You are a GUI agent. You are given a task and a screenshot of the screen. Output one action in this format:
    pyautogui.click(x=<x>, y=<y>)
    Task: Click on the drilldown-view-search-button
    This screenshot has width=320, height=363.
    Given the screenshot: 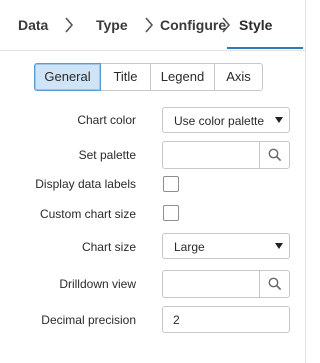 What is the action you would take?
    pyautogui.click(x=274, y=284)
    